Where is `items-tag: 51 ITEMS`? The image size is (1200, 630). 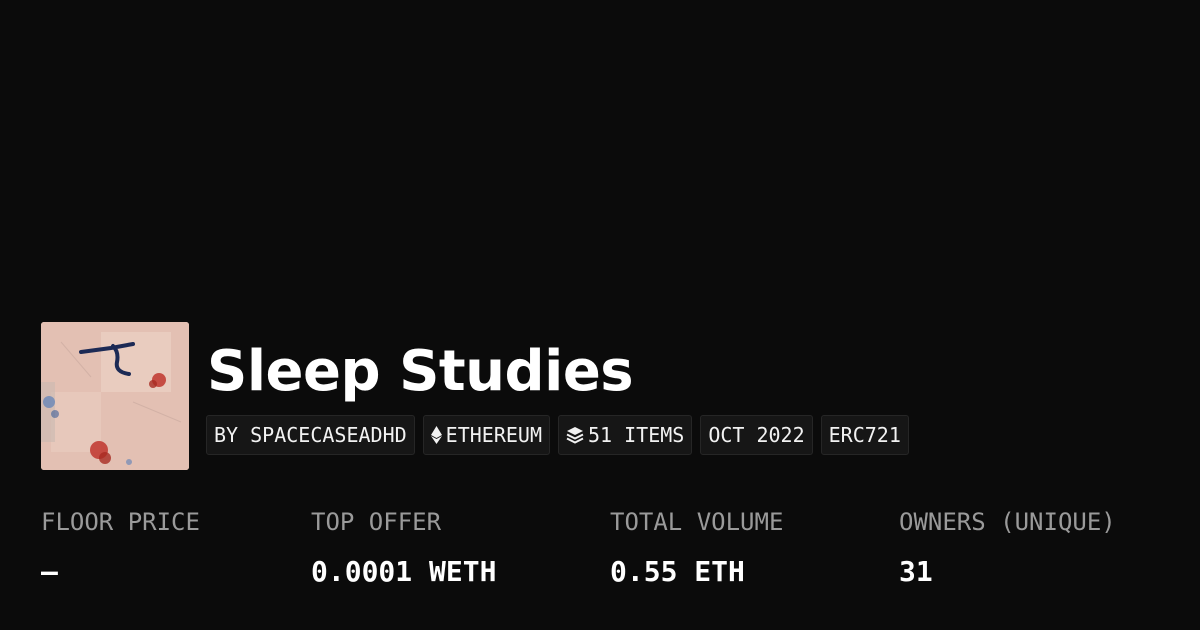 items-tag: 51 ITEMS is located at coordinates (625, 435).